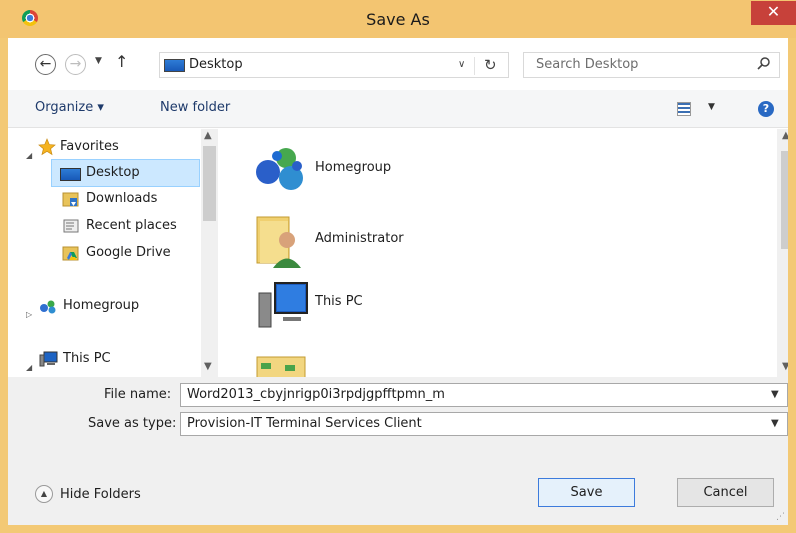 This screenshot has height=533, width=796. What do you see at coordinates (29, 366) in the screenshot?
I see `expand-arrow-icon: ◢` at bounding box center [29, 366].